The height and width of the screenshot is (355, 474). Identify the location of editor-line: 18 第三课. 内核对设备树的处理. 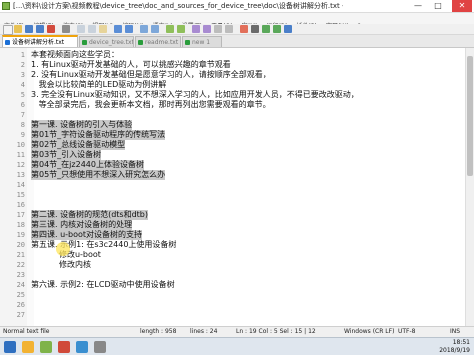
(237, 225).